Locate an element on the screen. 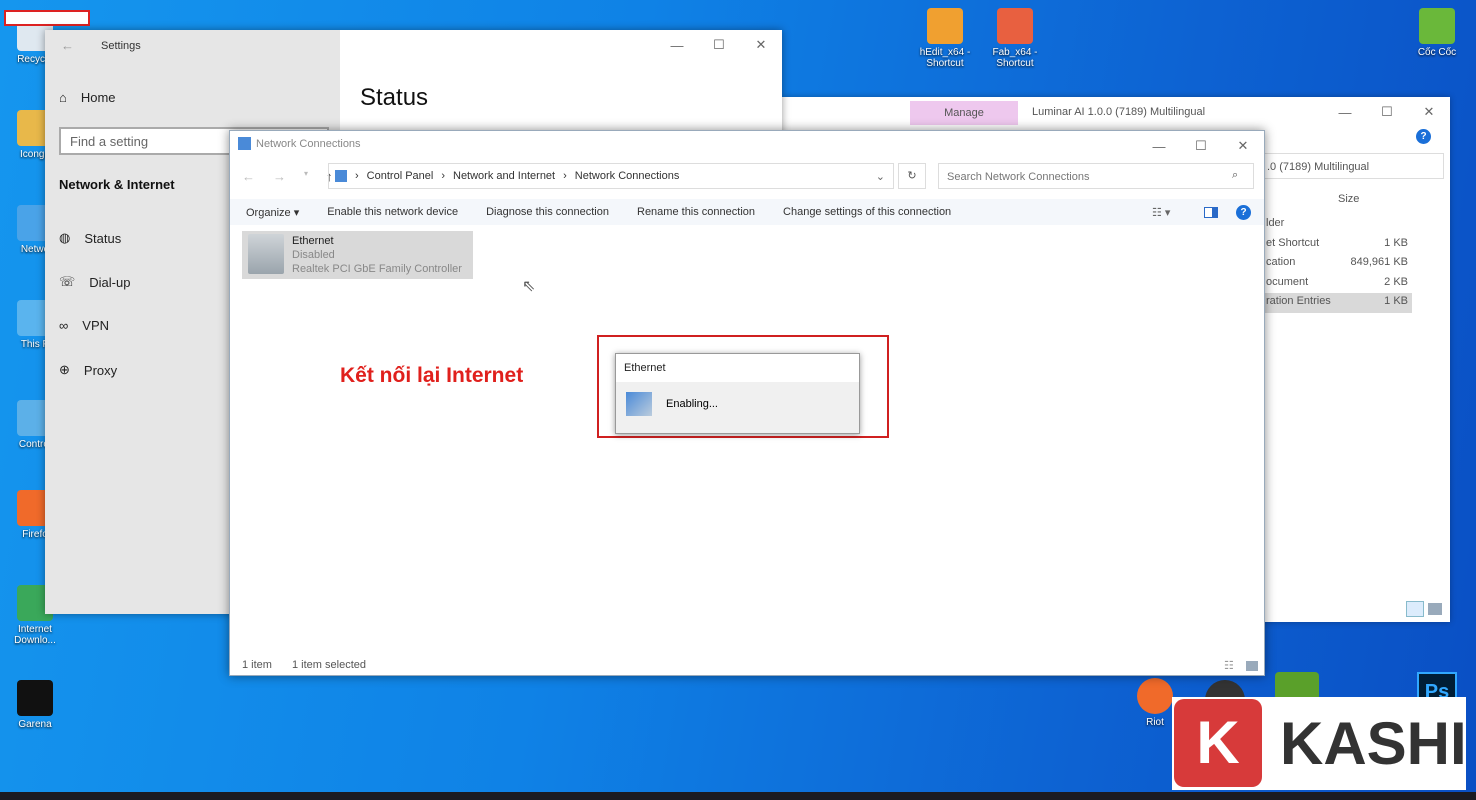  rename-button: Rename this connection is located at coordinates (696, 212).